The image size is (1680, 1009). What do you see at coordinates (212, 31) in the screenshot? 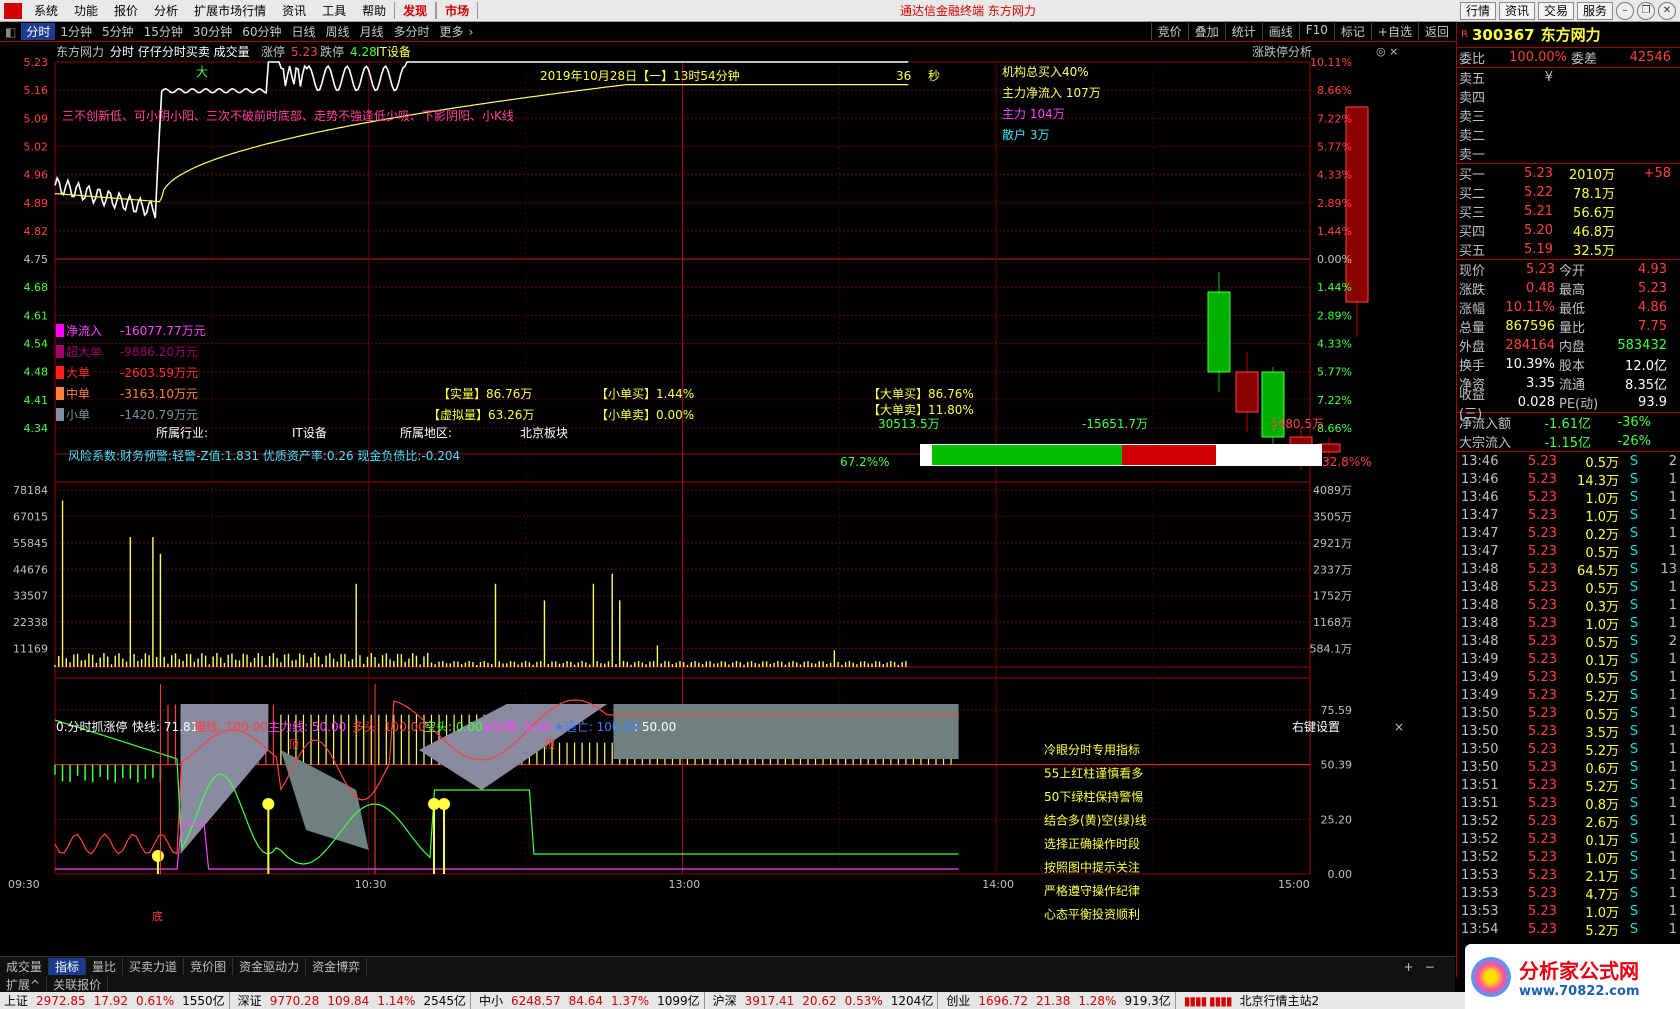
I see `period-30min: 30分钟` at bounding box center [212, 31].